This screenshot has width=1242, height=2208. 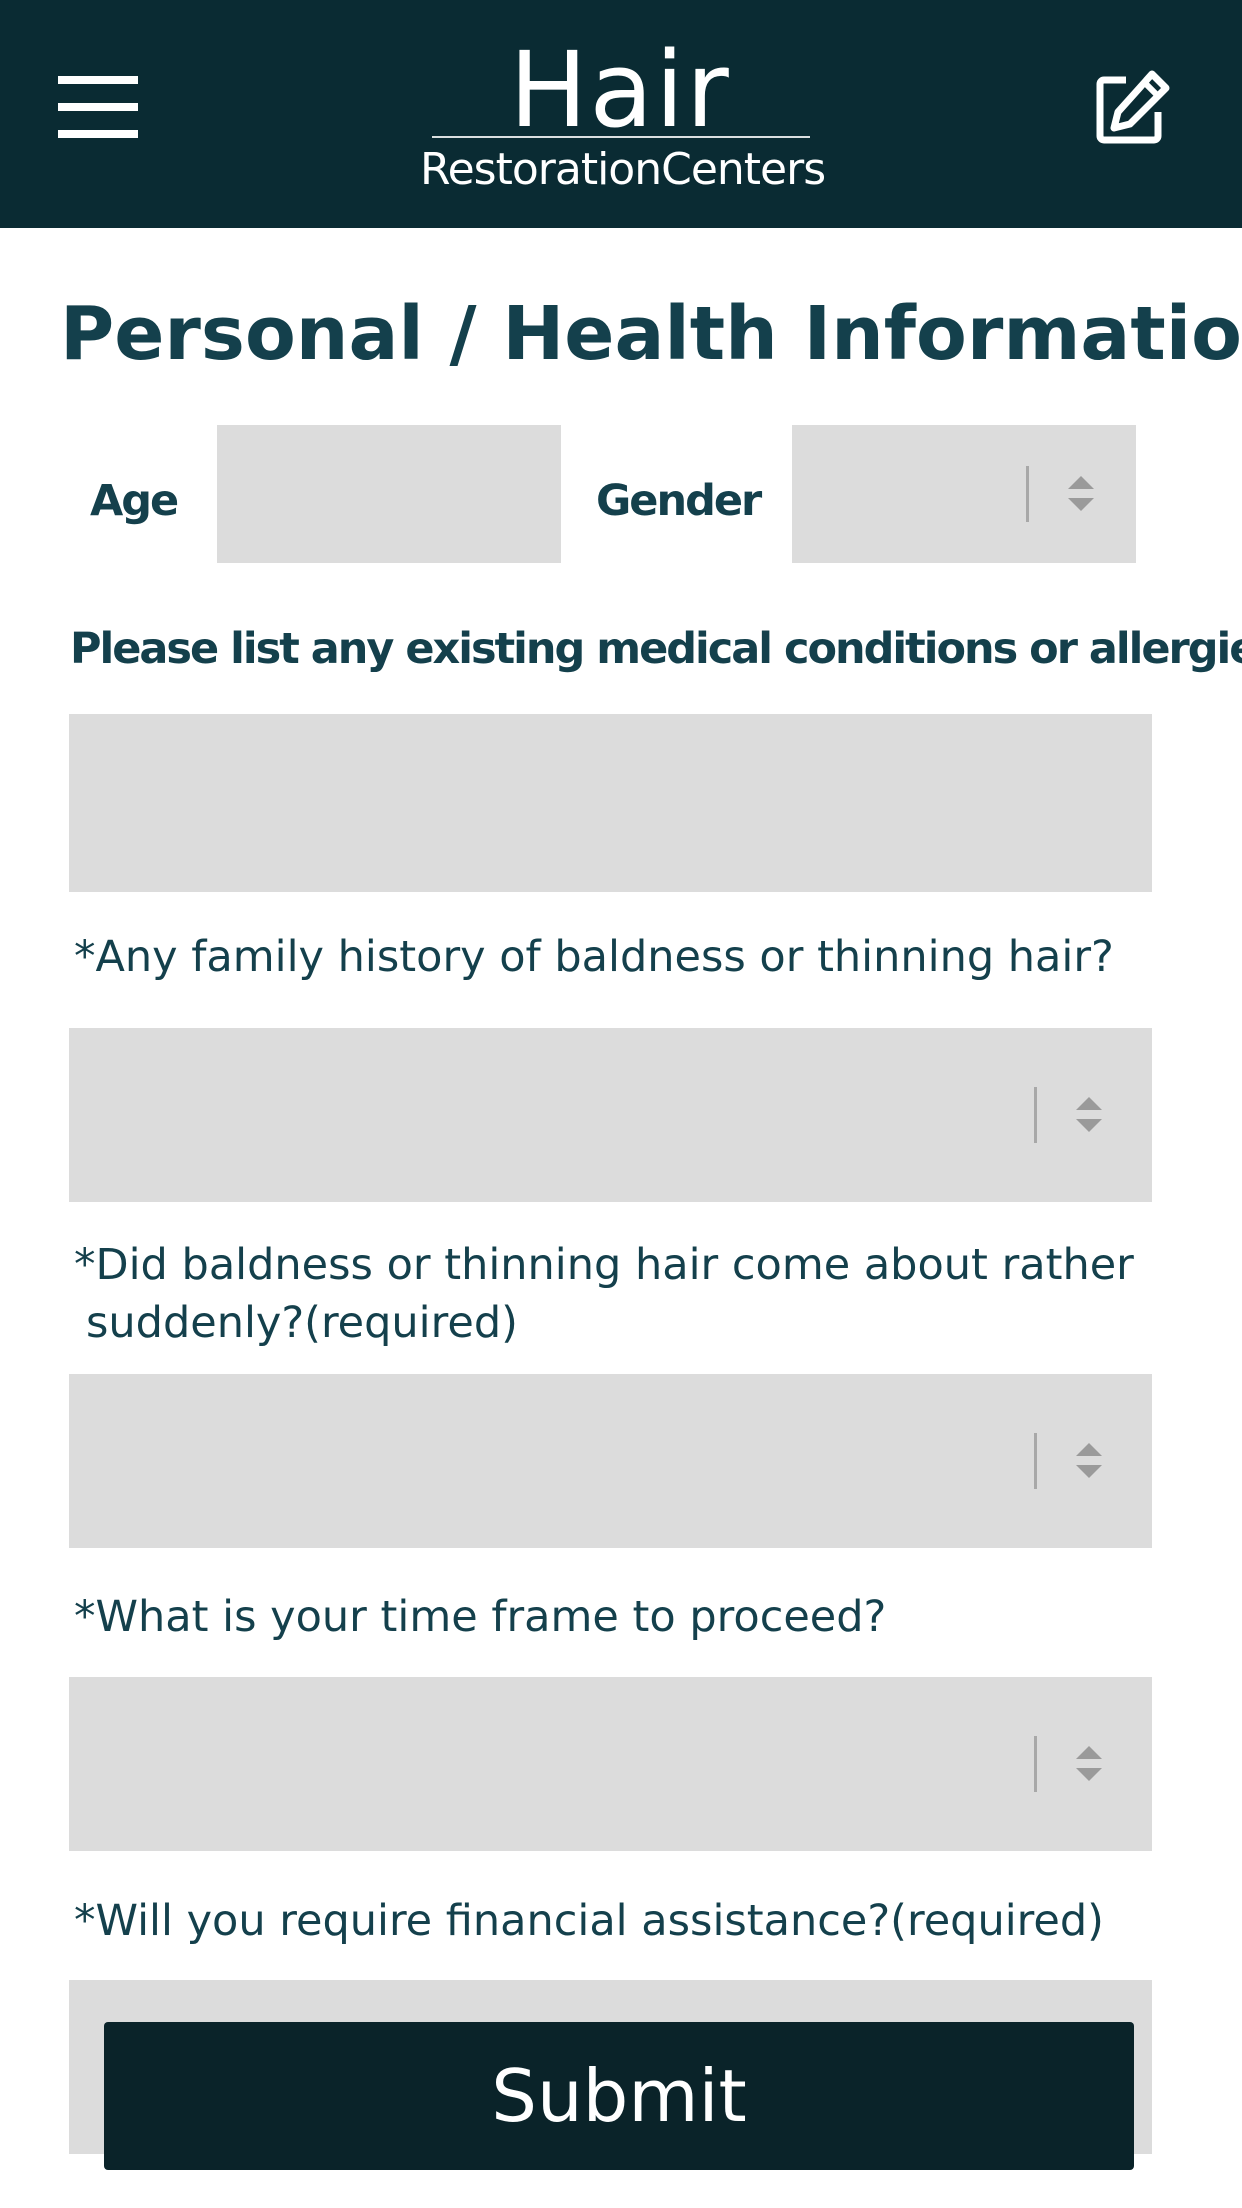 What do you see at coordinates (964, 494) in the screenshot?
I see `gender-select` at bounding box center [964, 494].